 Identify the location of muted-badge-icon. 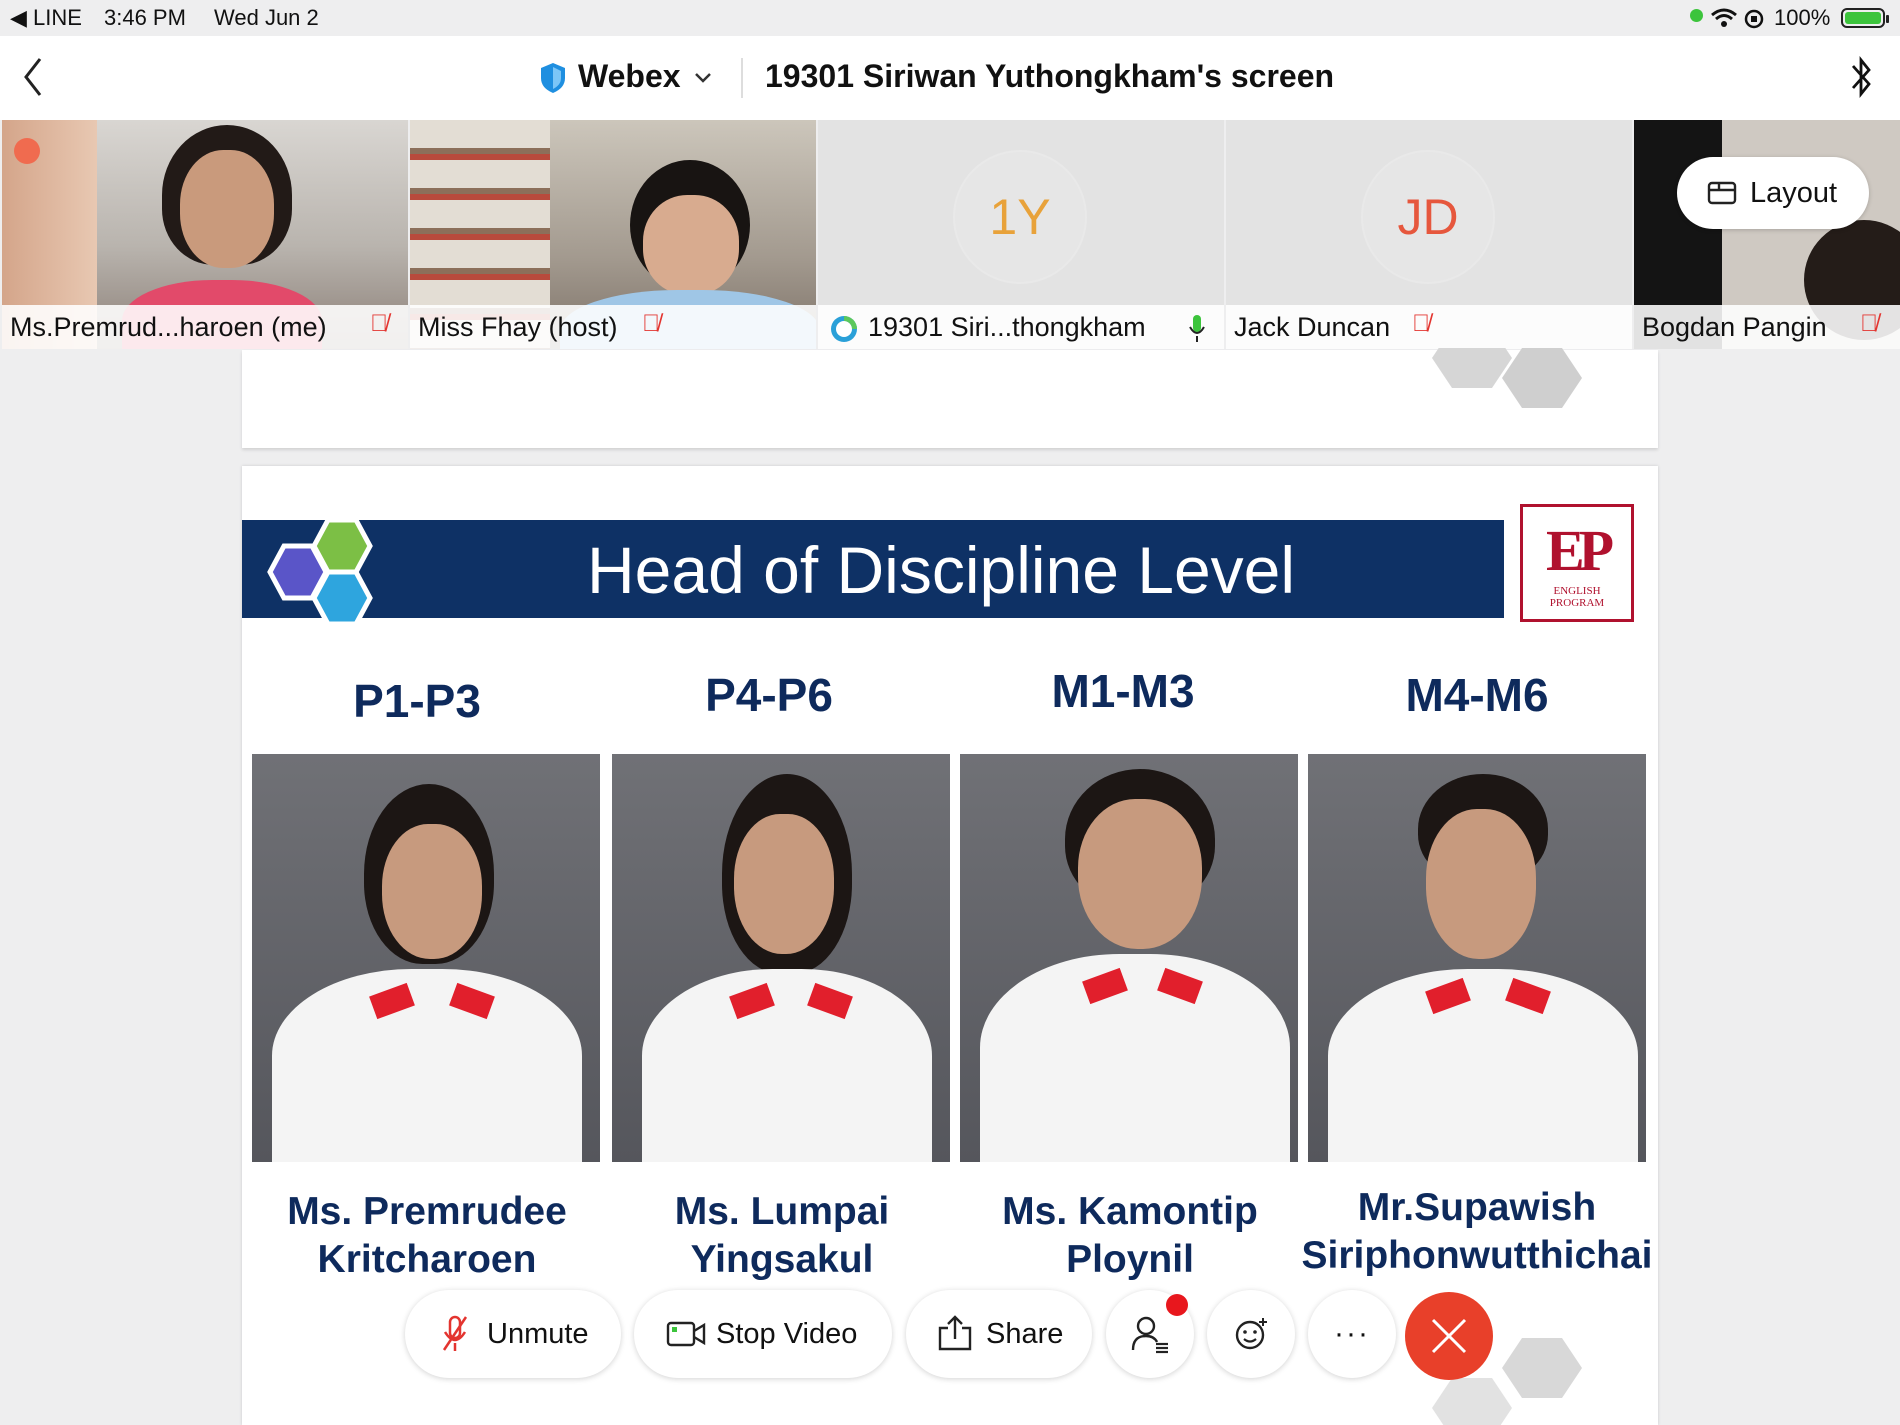
(27, 151).